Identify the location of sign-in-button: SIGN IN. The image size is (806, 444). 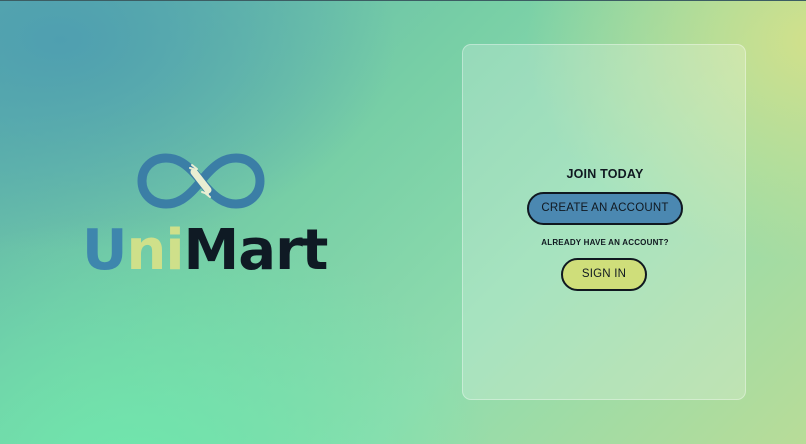
(604, 274).